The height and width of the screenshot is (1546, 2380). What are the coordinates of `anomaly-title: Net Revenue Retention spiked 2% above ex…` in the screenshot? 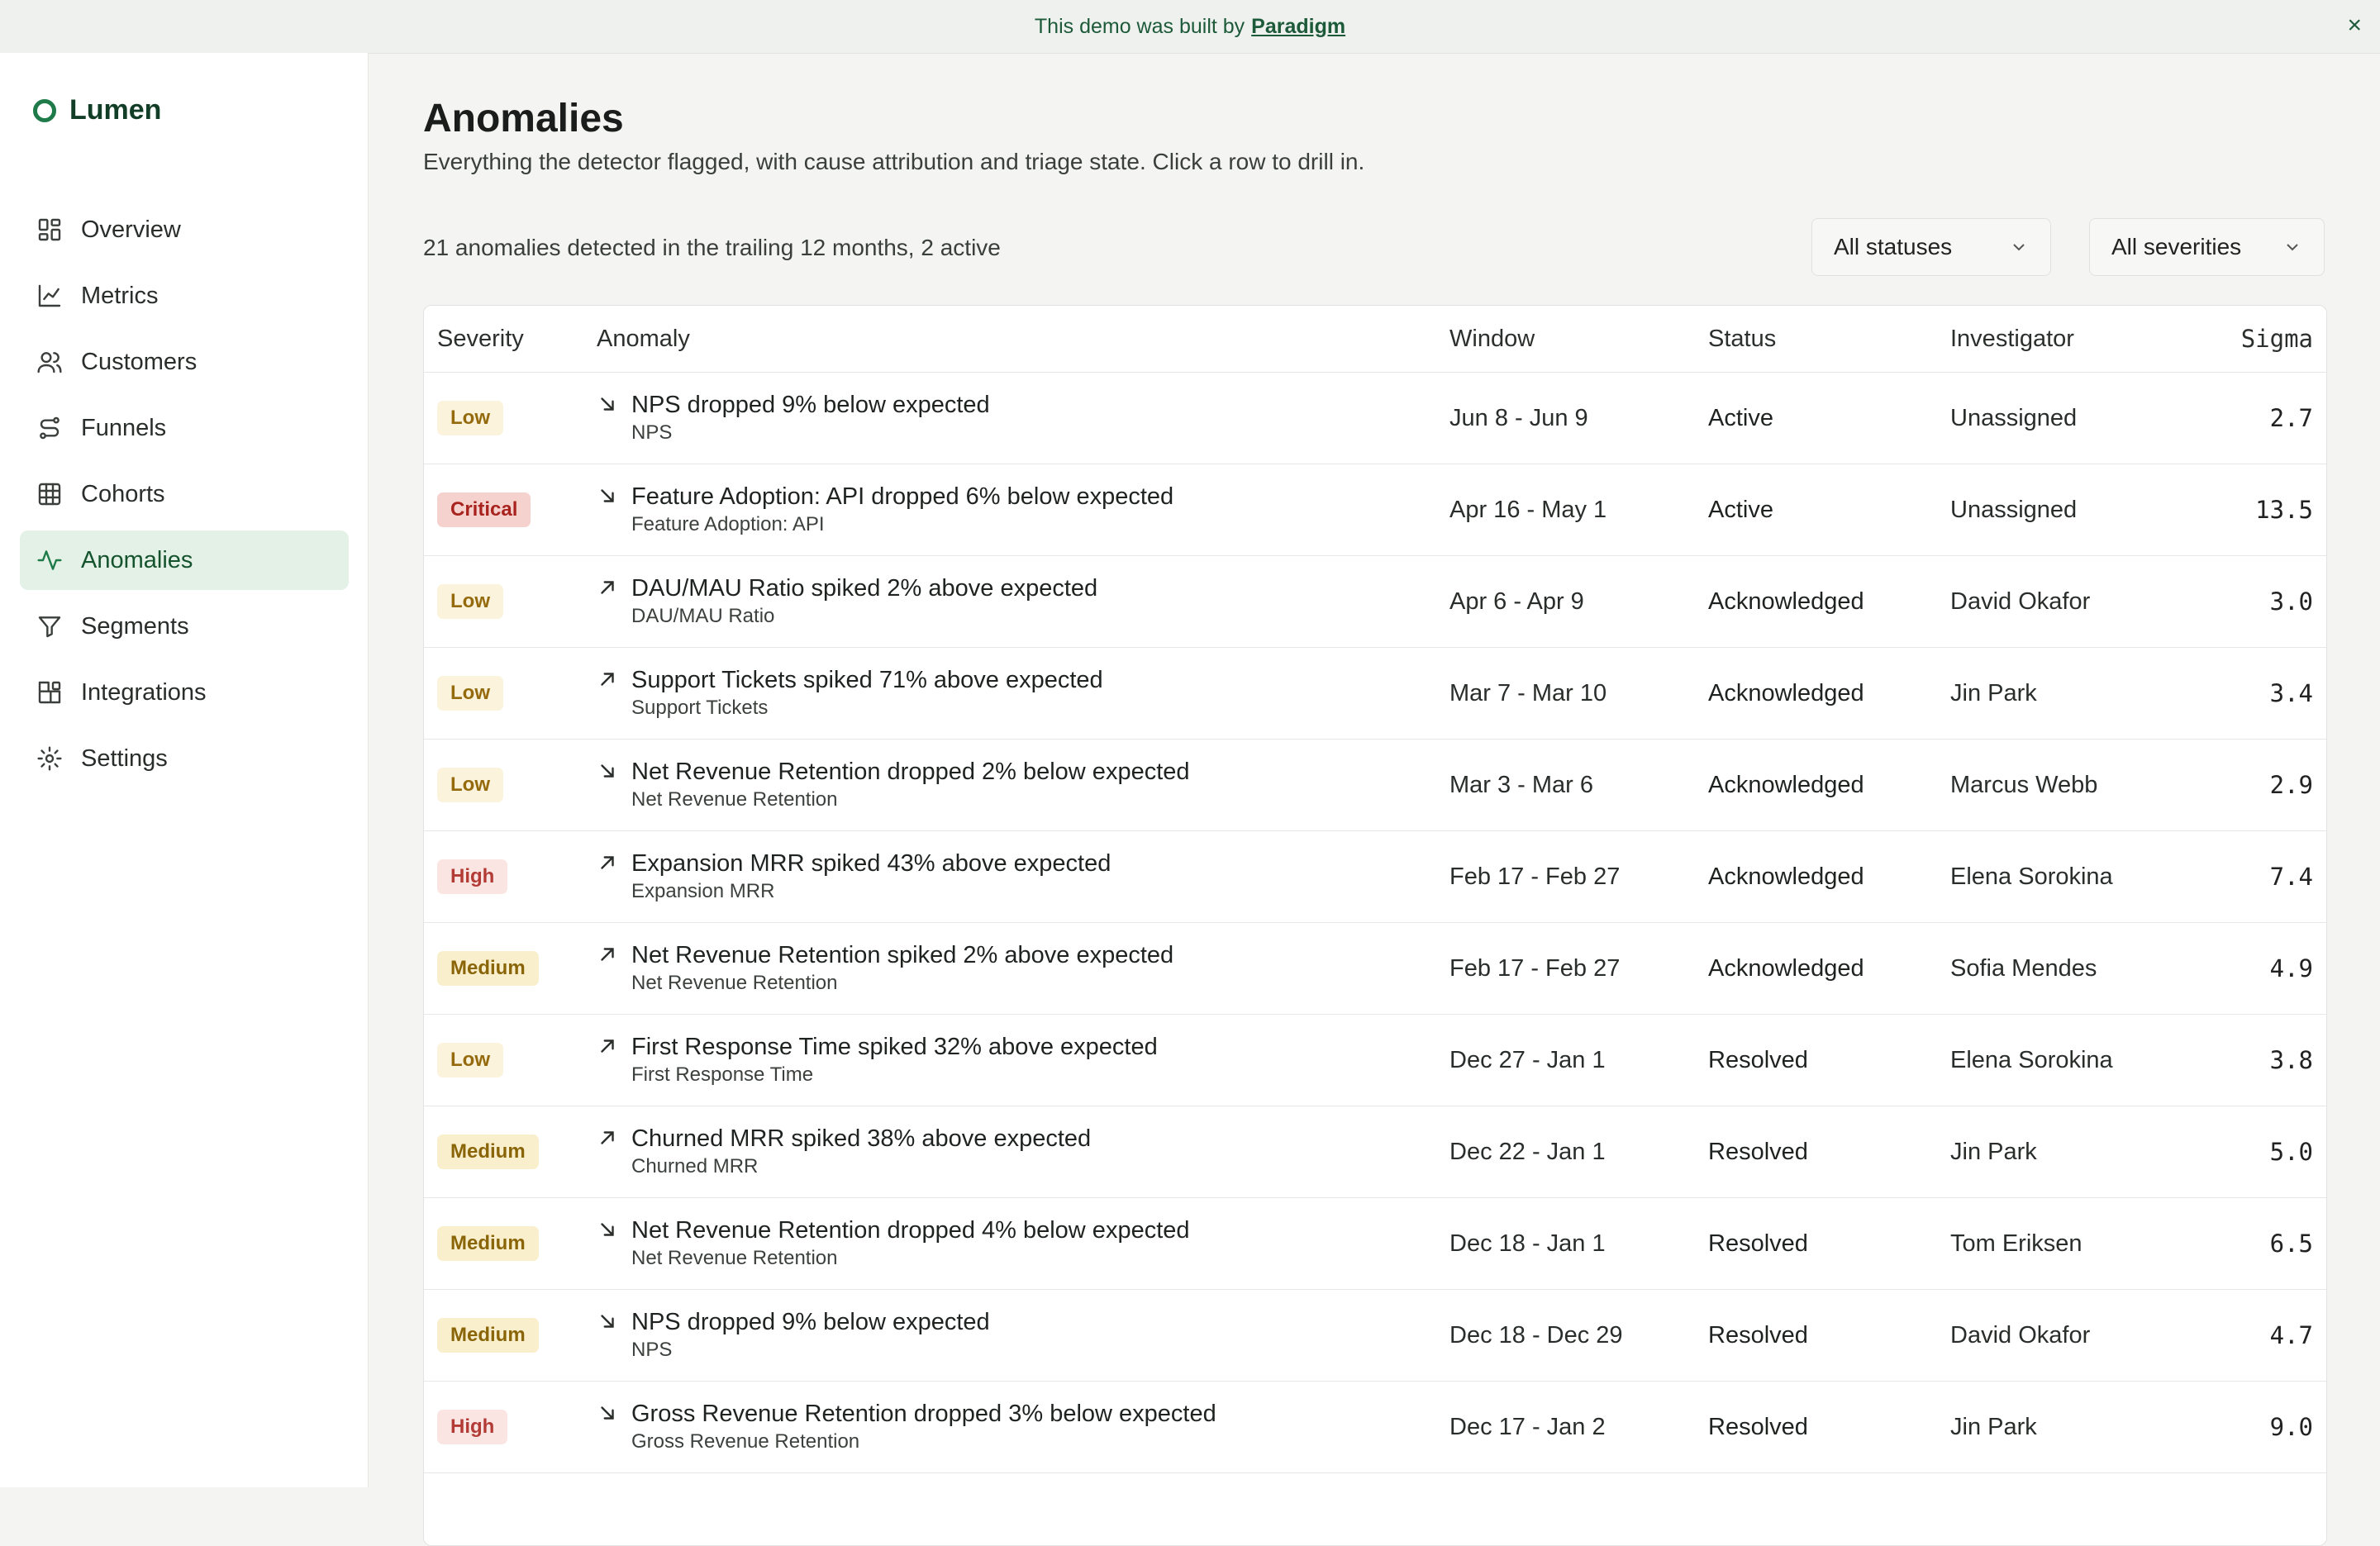 It's located at (902, 955).